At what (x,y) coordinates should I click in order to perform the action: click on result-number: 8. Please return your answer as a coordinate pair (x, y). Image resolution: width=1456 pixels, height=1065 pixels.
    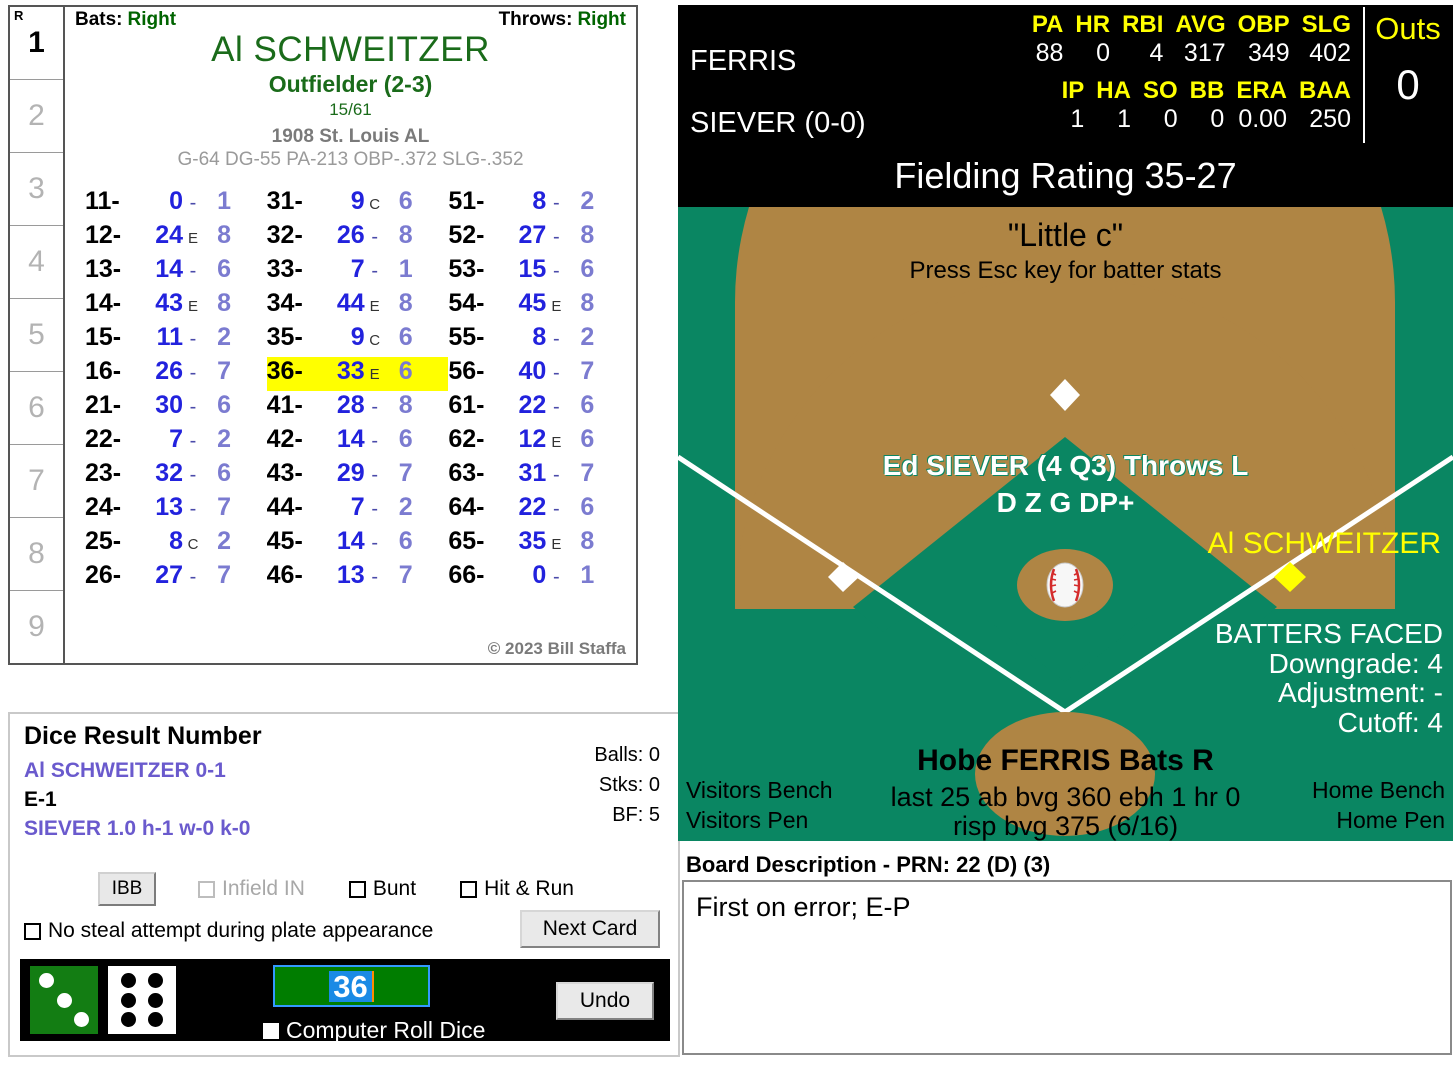
    Looking at the image, I should click on (539, 200).